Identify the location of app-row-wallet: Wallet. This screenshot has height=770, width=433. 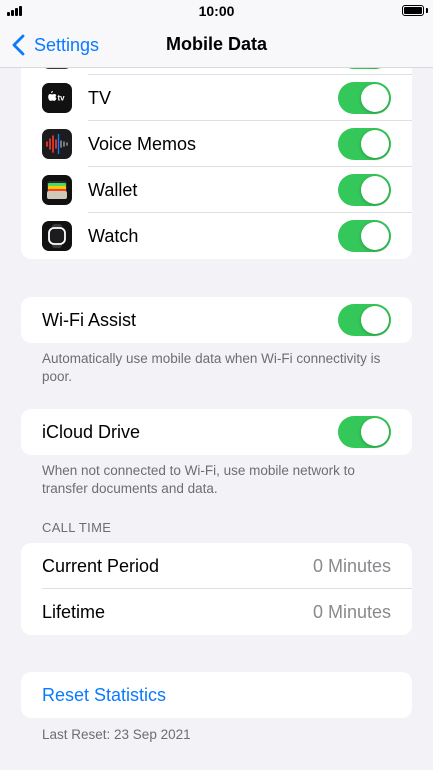
(216, 190).